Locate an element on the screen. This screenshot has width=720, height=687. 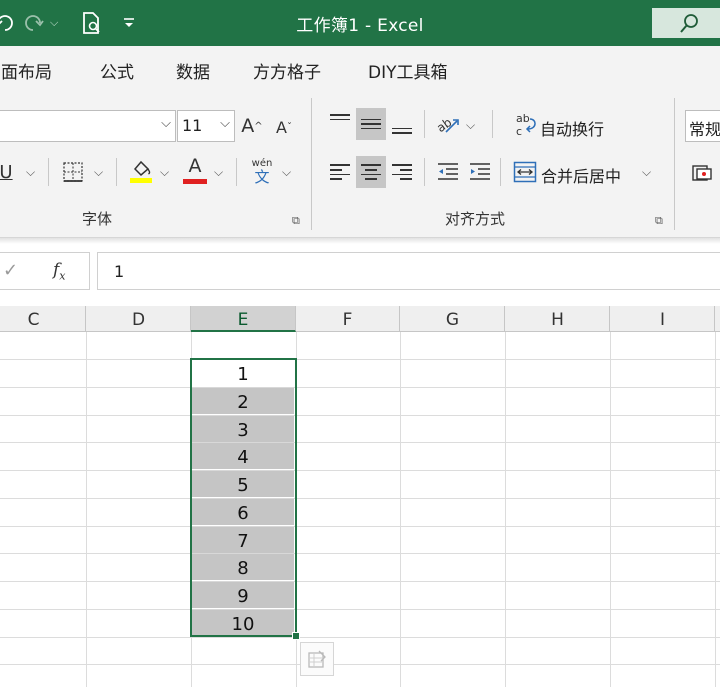
tab-fangfang: 方方格子 is located at coordinates (287, 70).